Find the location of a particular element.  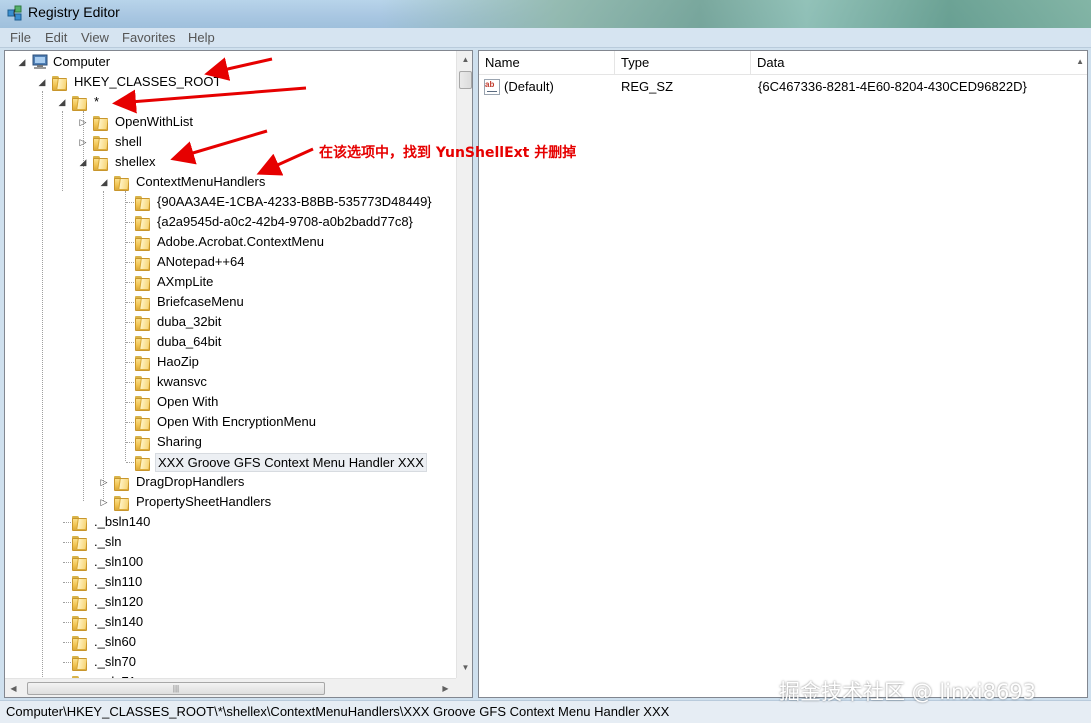

tree-node-handler-selected: XXX Groove GFS Context Menu Handler XXX is located at coordinates (225, 462).